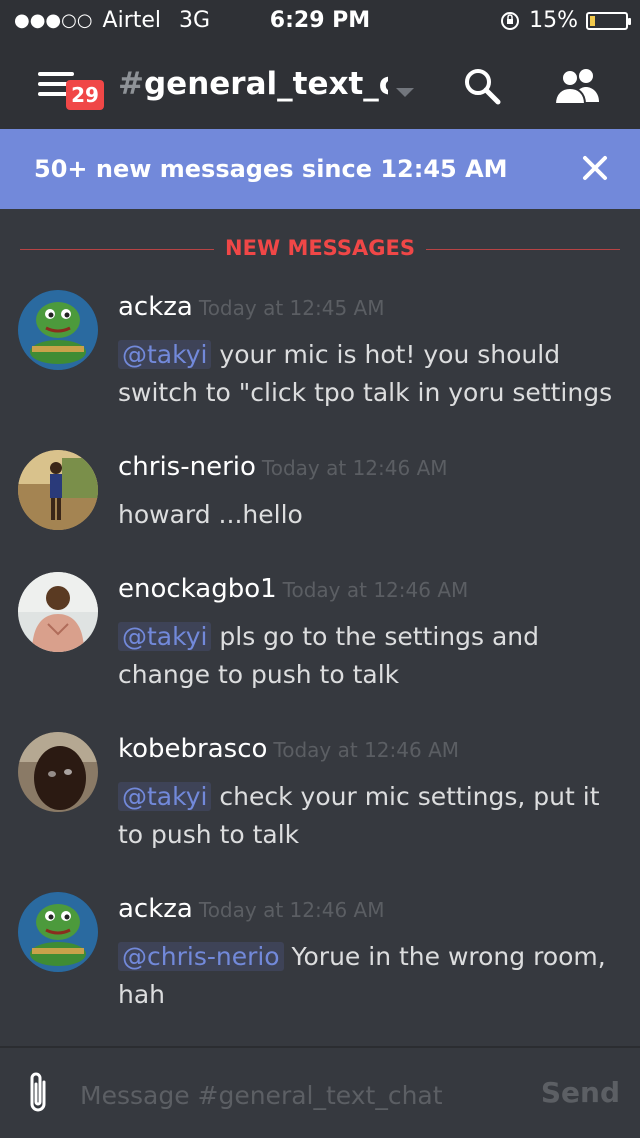  Describe the element at coordinates (300, 1095) in the screenshot. I see `message-input` at that location.